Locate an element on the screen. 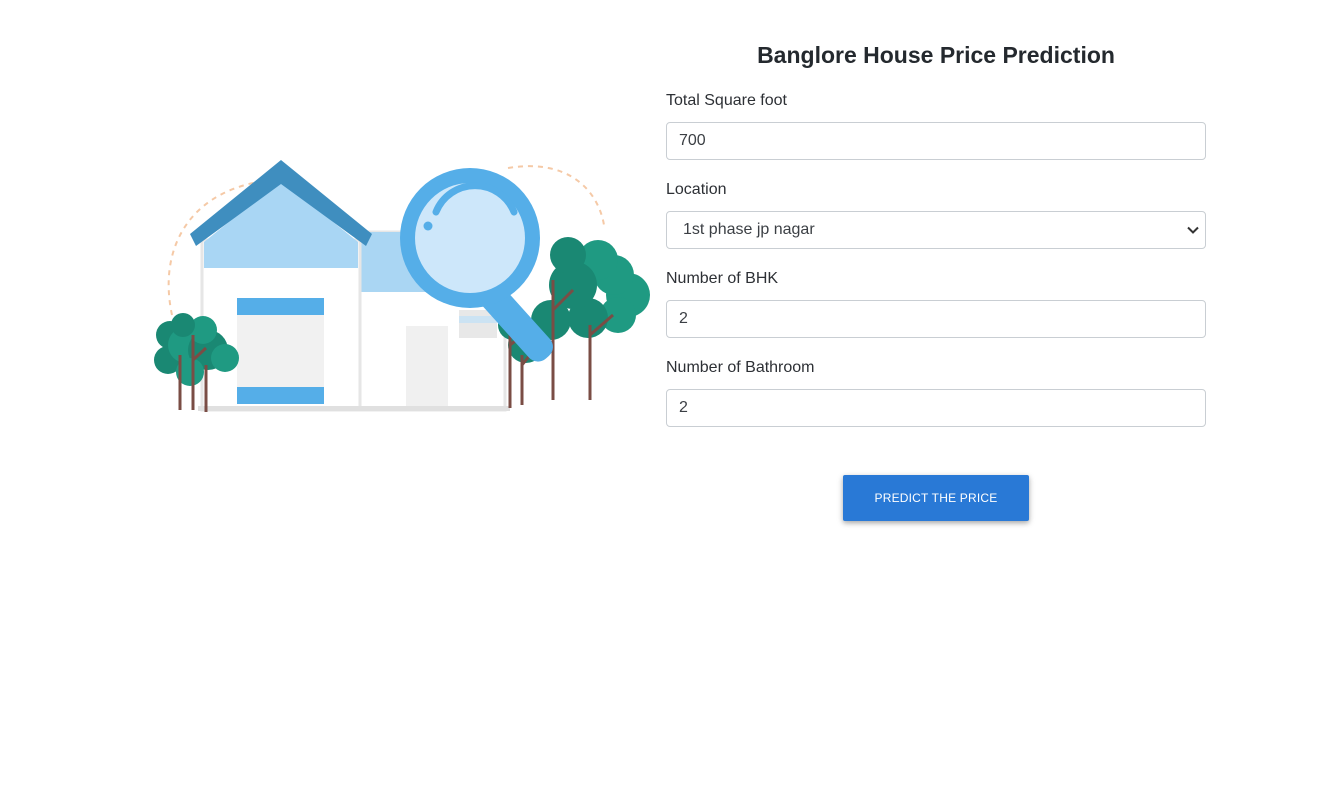 The width and height of the screenshot is (1324, 807). page-title: Banglore House Price Prediction is located at coordinates (936, 55).